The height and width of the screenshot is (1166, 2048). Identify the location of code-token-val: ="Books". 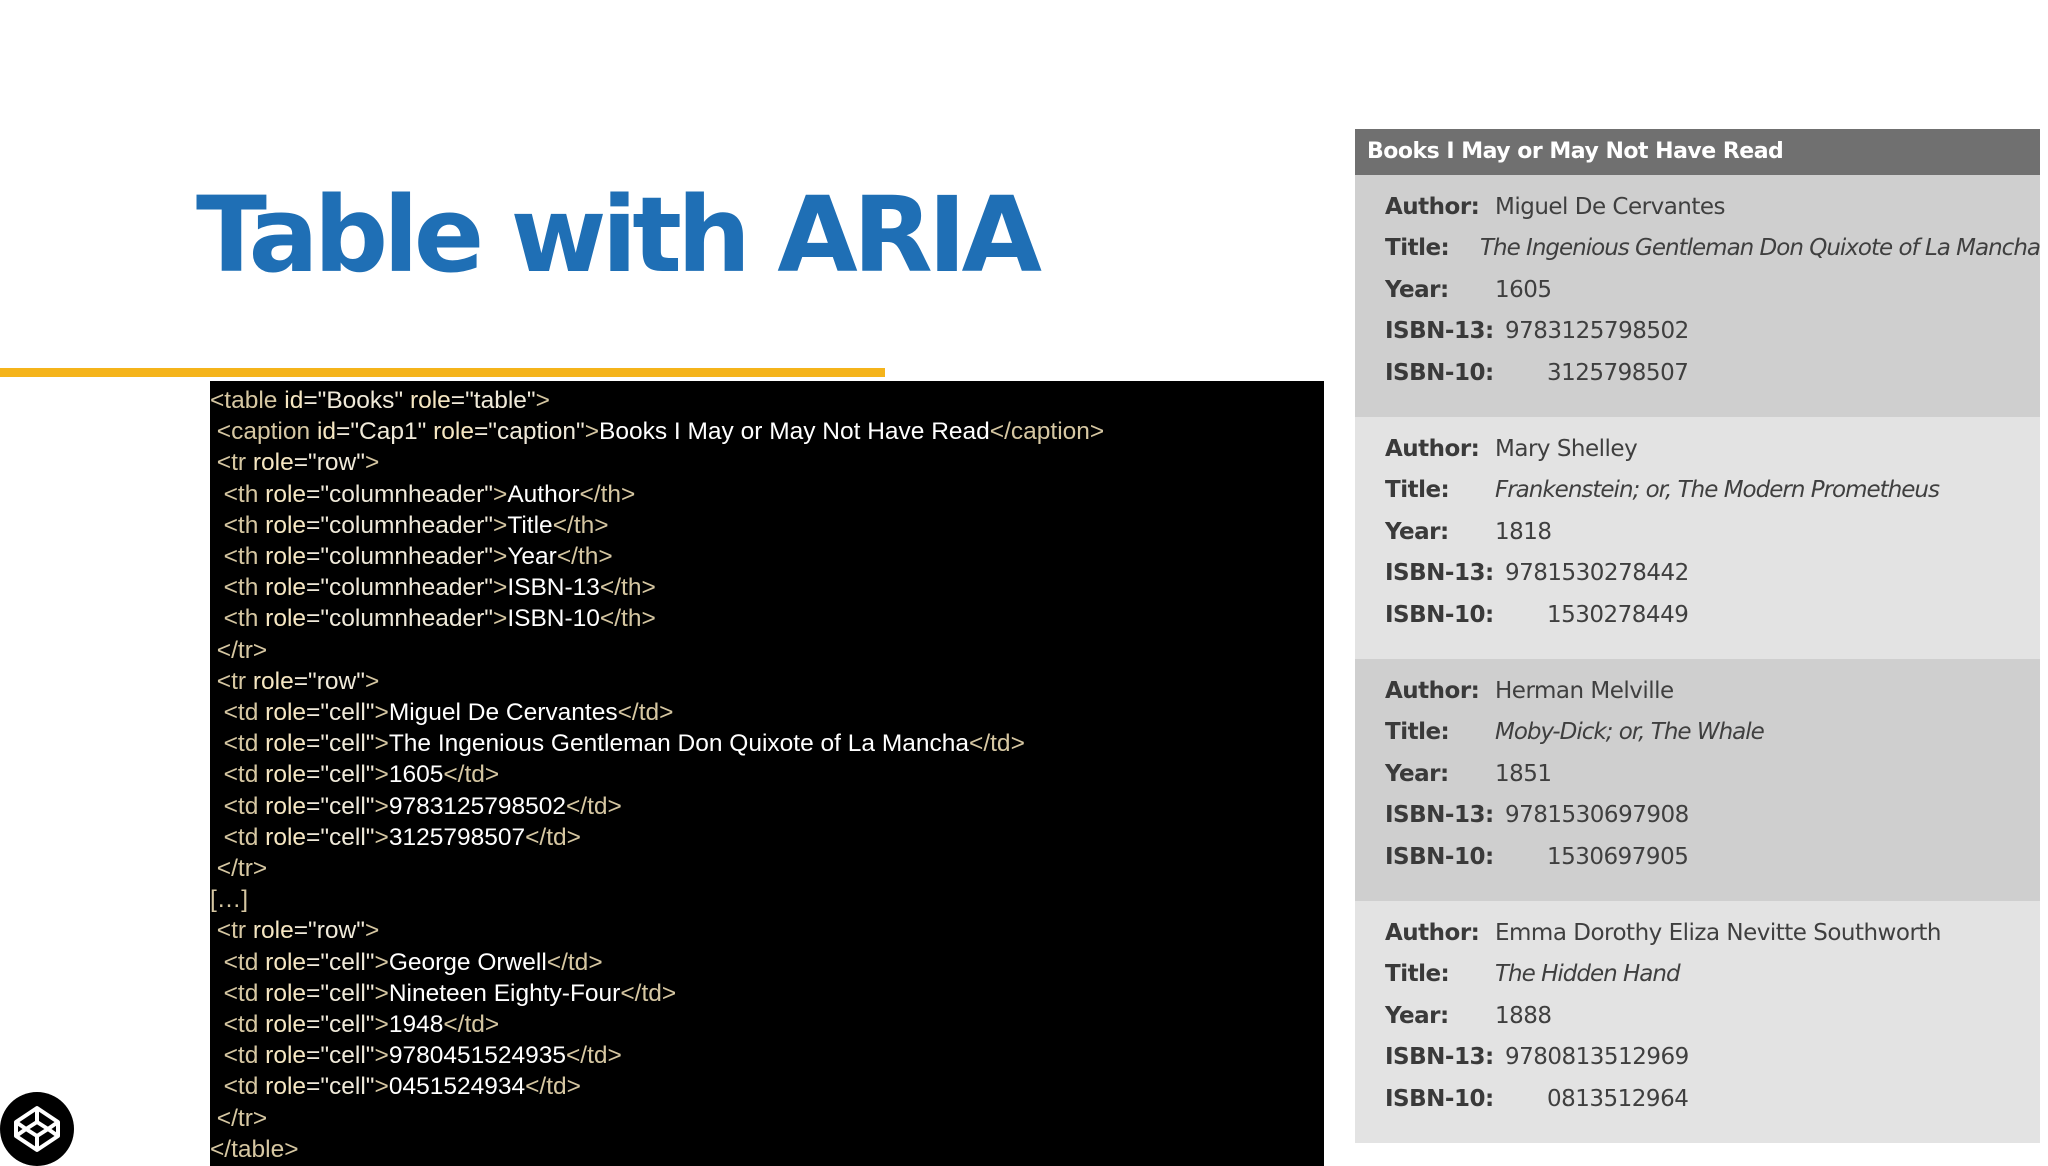
(356, 400).